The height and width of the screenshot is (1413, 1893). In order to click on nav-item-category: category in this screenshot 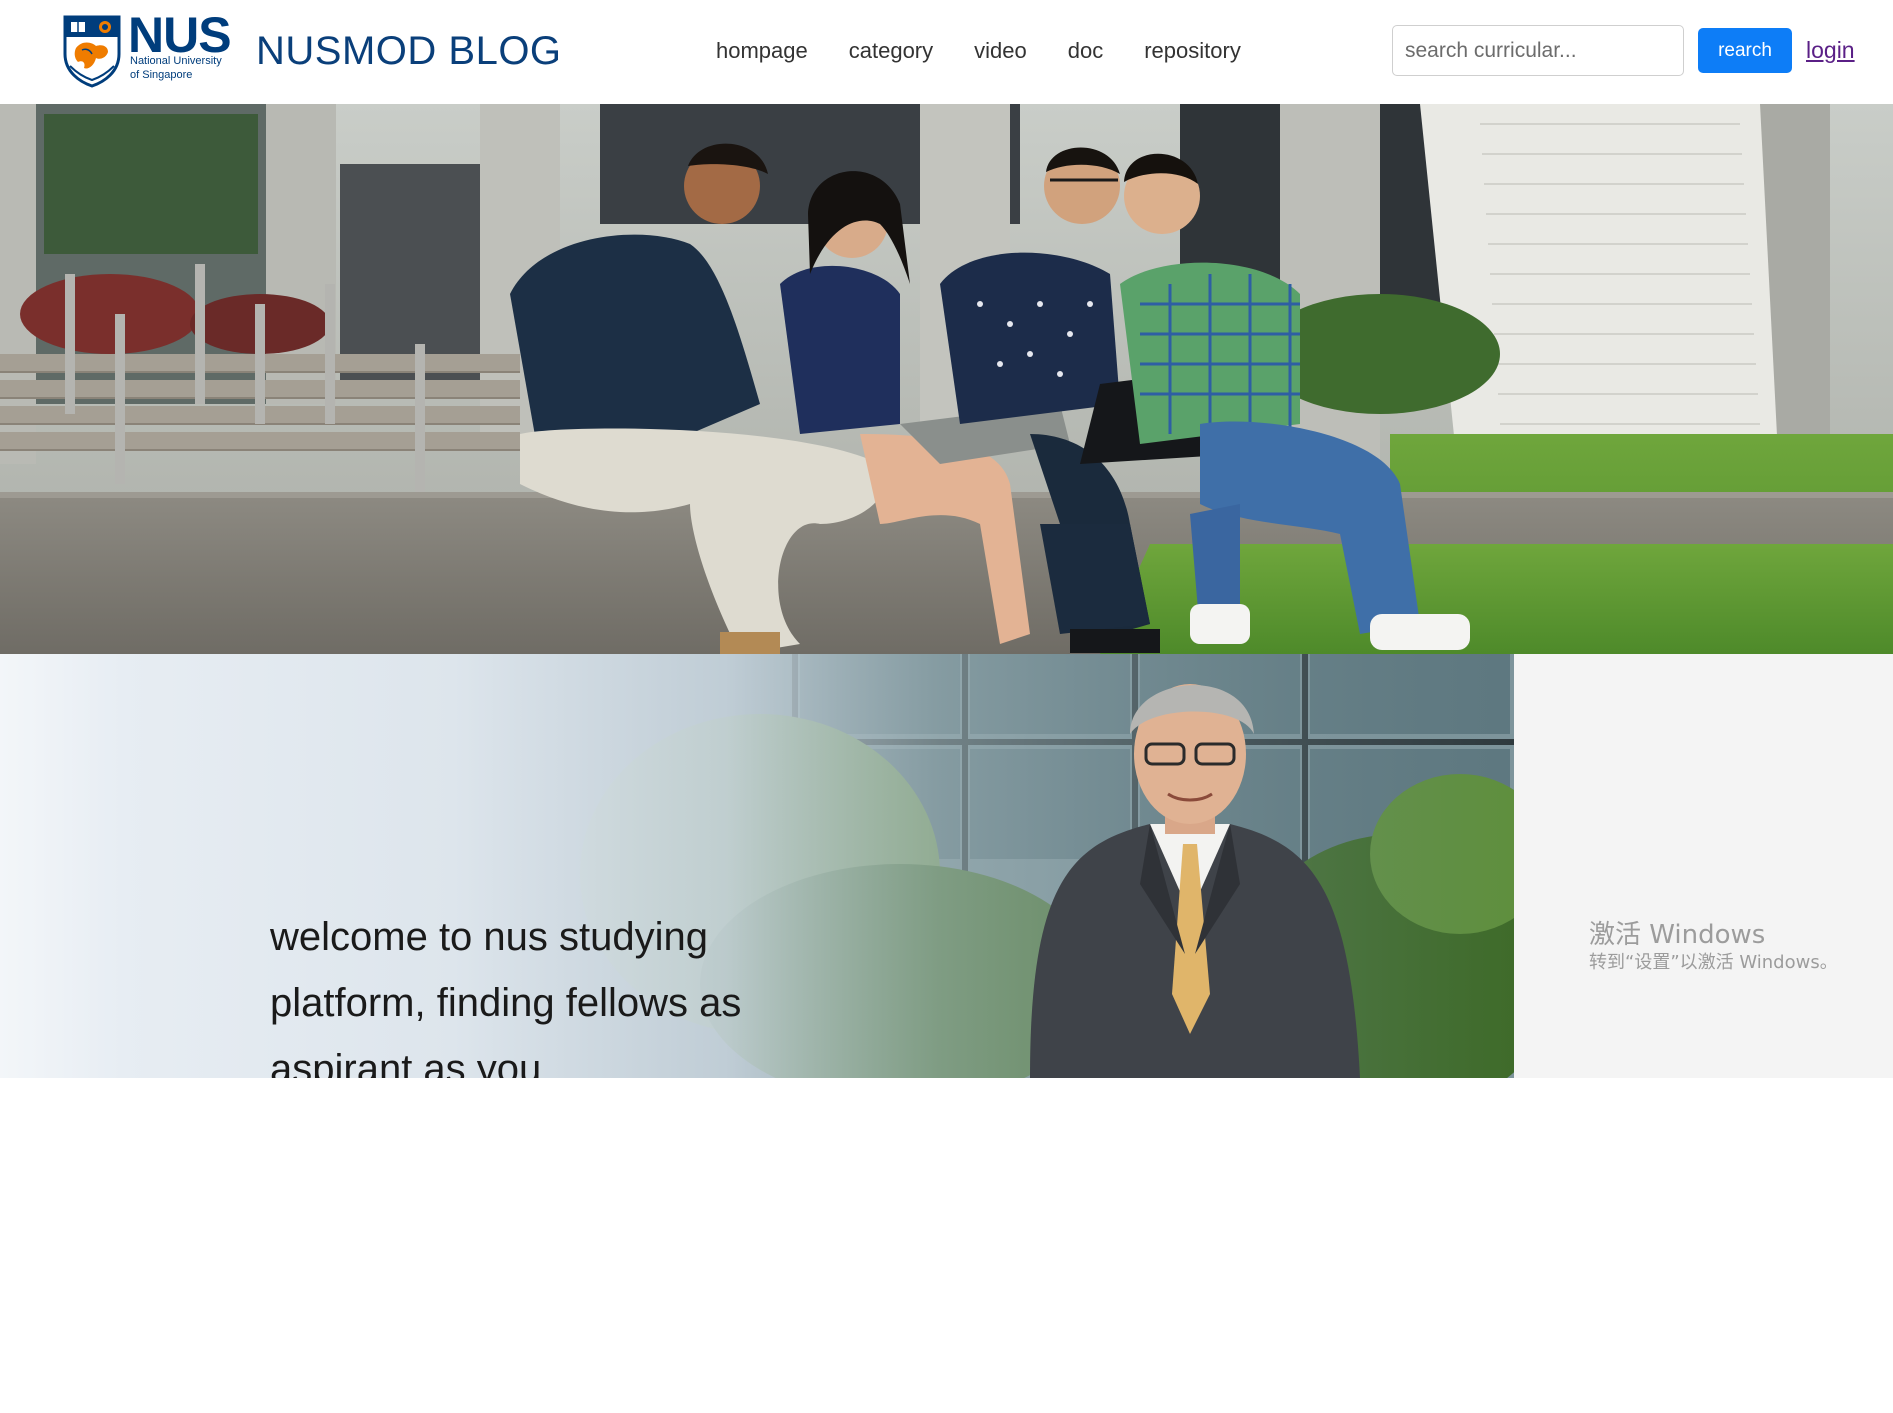, I will do `click(891, 51)`.